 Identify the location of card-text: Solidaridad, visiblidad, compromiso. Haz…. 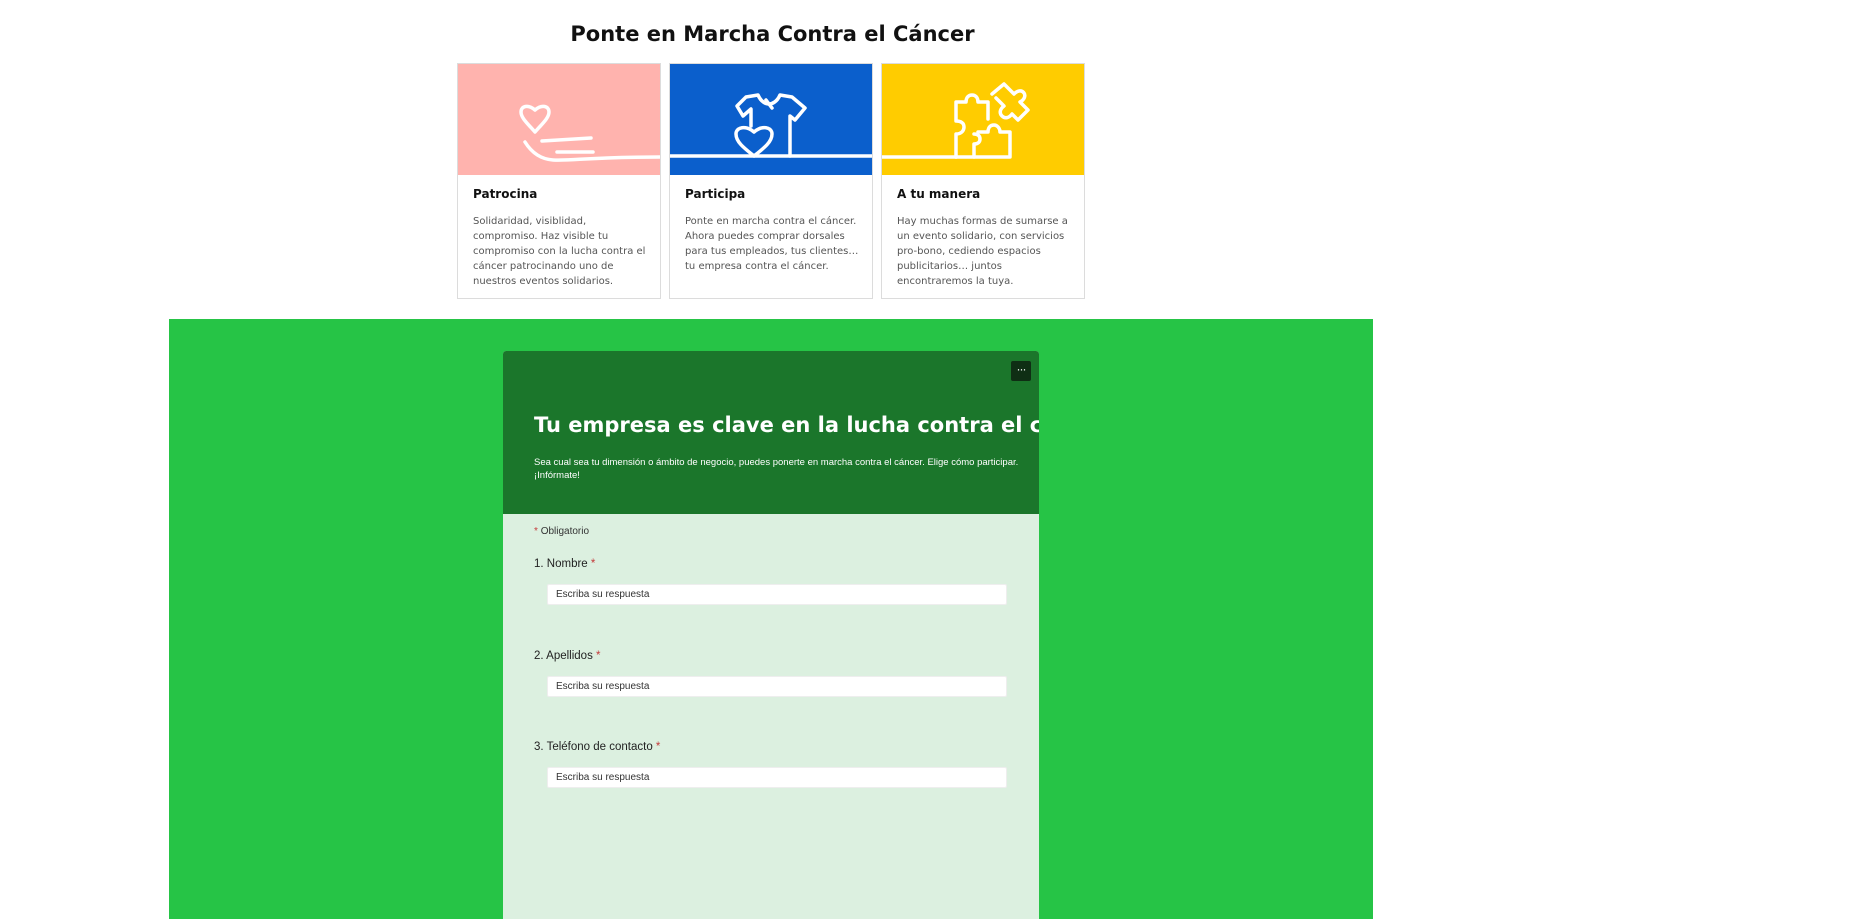
(559, 251).